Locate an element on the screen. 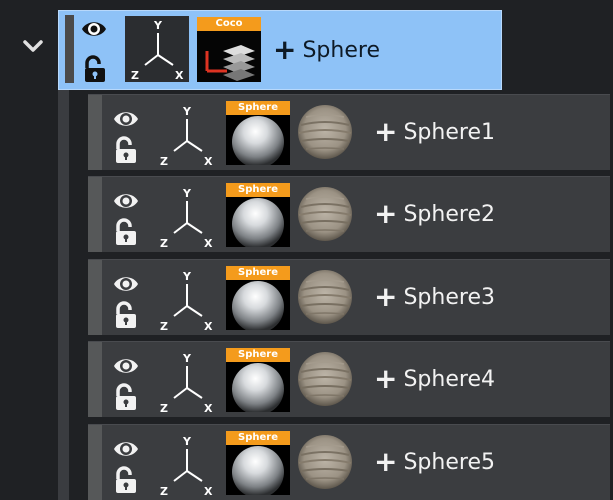 This screenshot has width=613, height=500. tree-item-label: + Sphere4 is located at coordinates (434, 378).